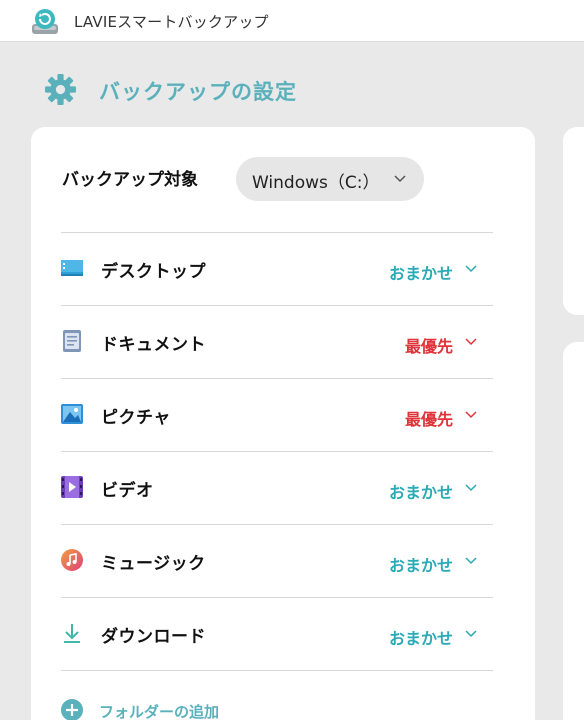  What do you see at coordinates (277, 414) in the screenshot?
I see `folder-row-pictures: ピクチャ 最優先` at bounding box center [277, 414].